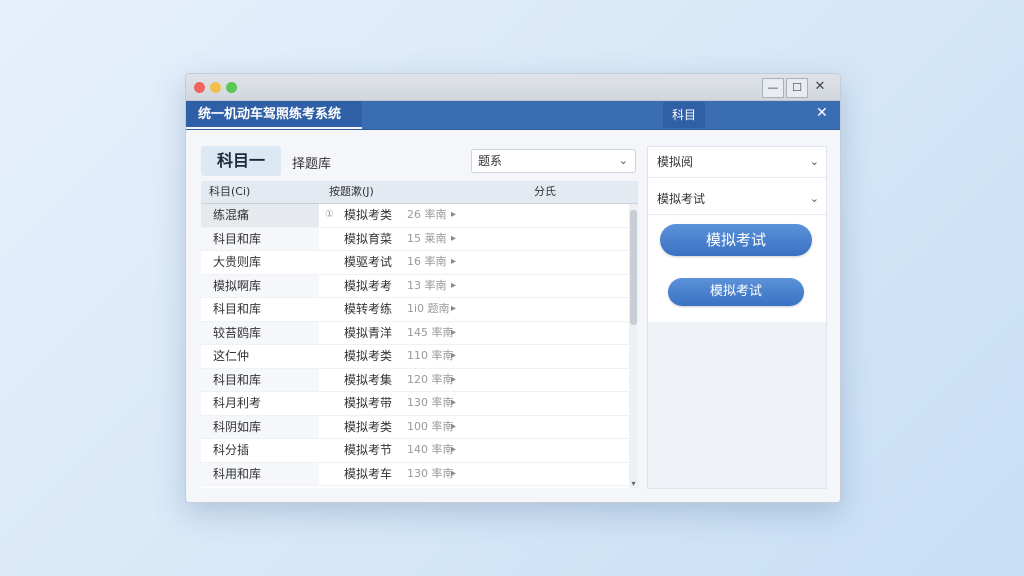  Describe the element at coordinates (368, 262) in the screenshot. I see `question-name: 模驱考试` at that location.